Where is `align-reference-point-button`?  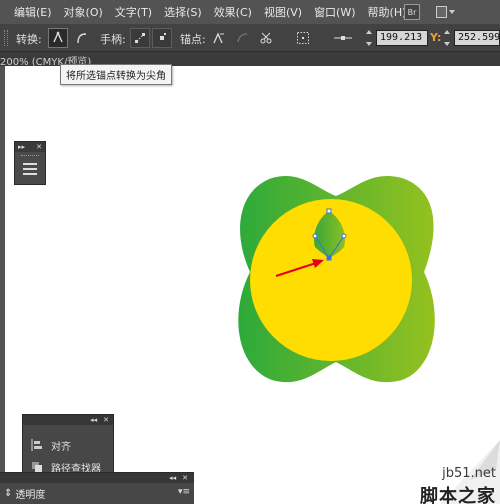
align-reference-point-button is located at coordinates (303, 38).